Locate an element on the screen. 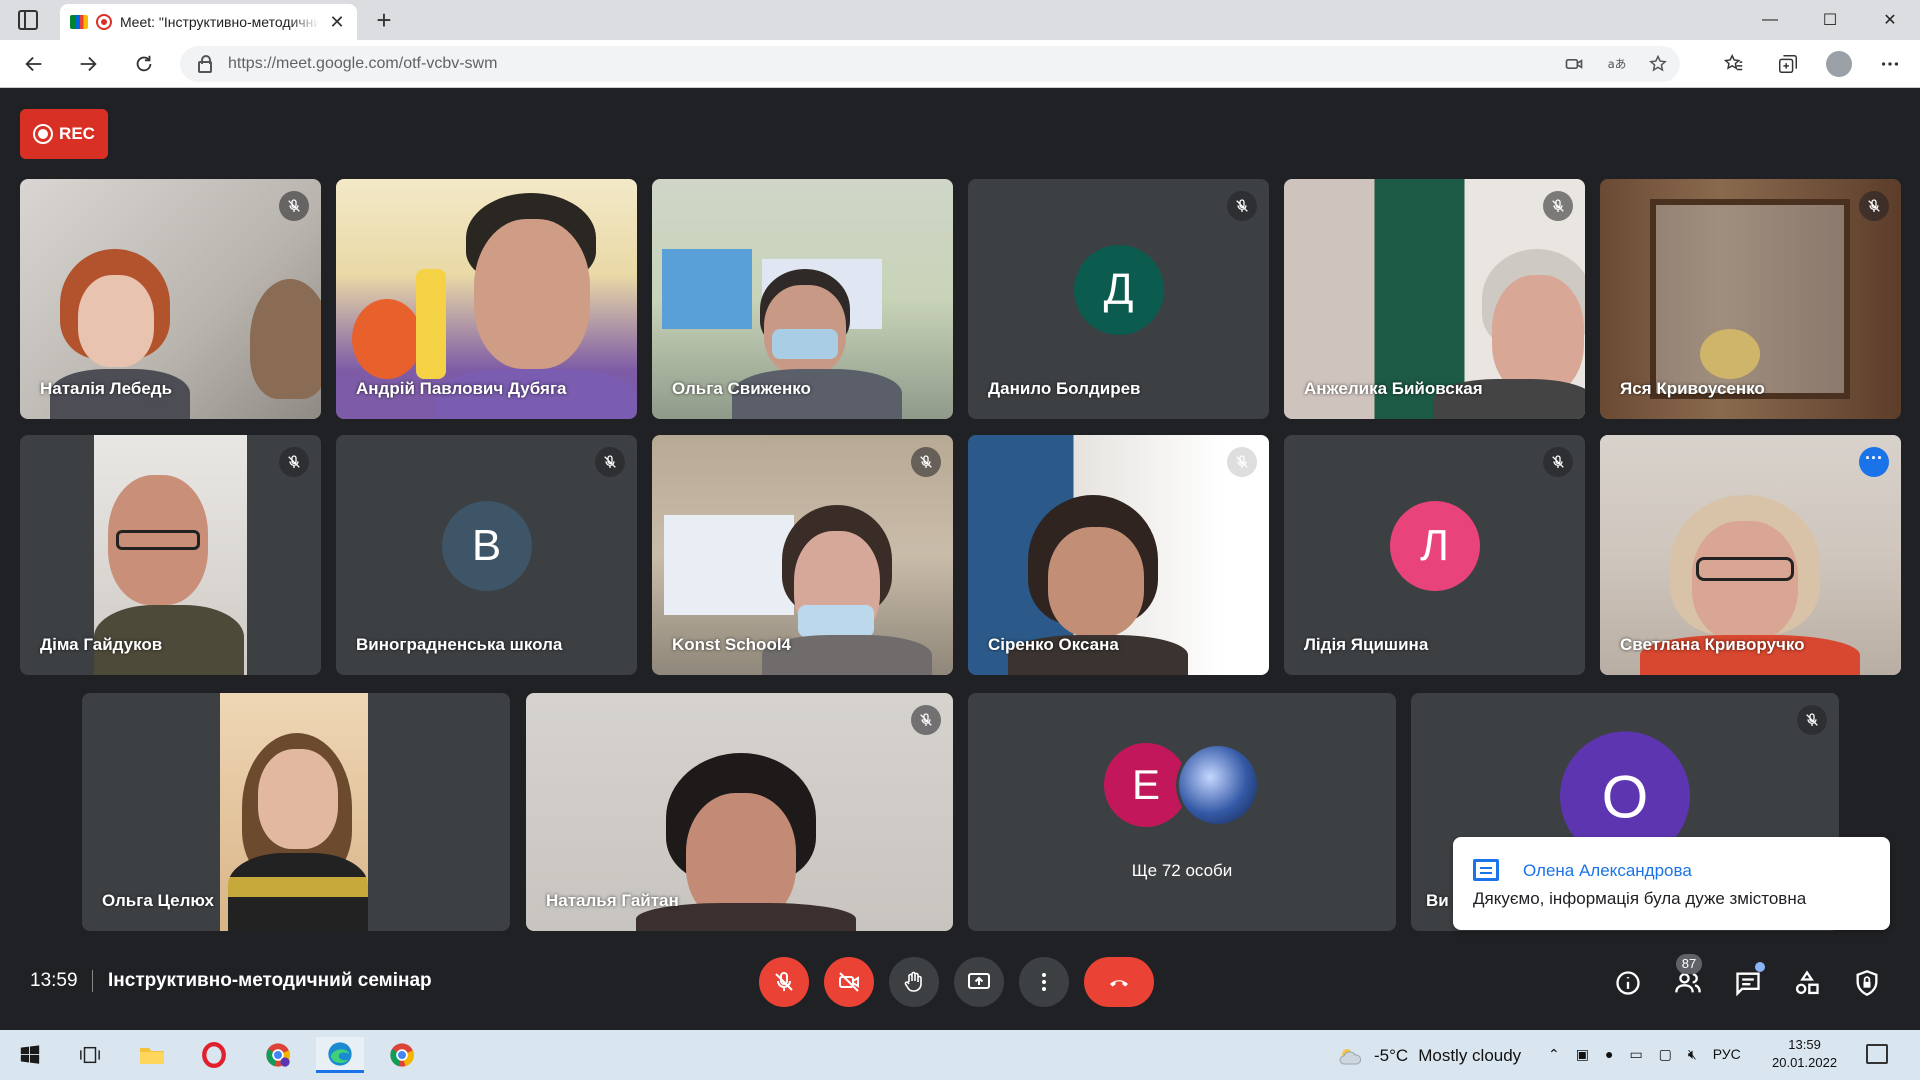 The image size is (1920, 1080). people-count-badge: 87 is located at coordinates (1689, 964).